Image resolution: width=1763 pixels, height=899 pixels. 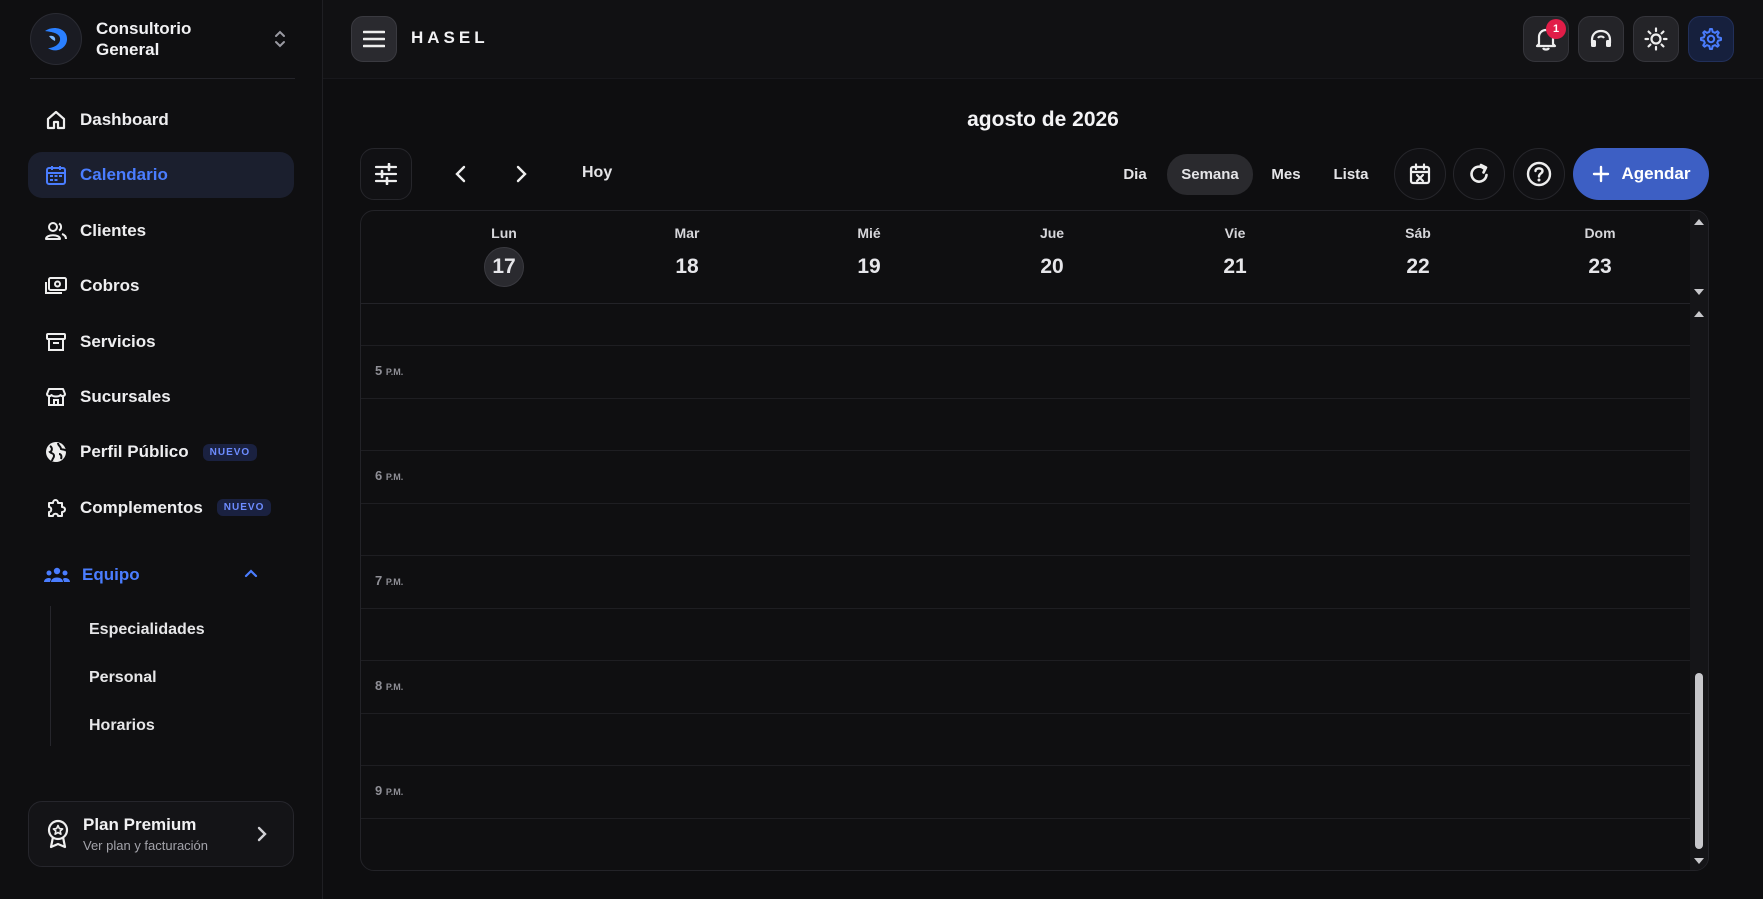 I want to click on sidebar-group-label: Equipo, so click(x=111, y=574).